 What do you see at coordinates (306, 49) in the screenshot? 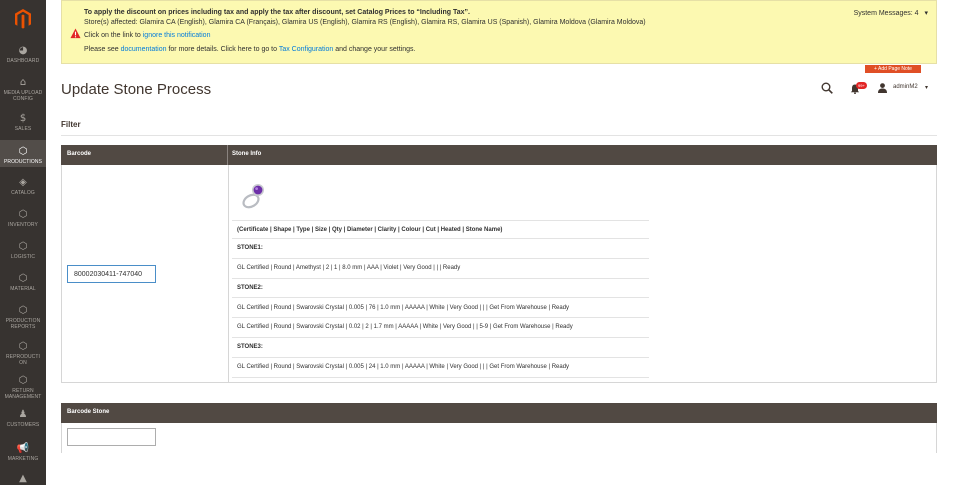
I see `tax-configuration-link: Tax Configuration` at bounding box center [306, 49].